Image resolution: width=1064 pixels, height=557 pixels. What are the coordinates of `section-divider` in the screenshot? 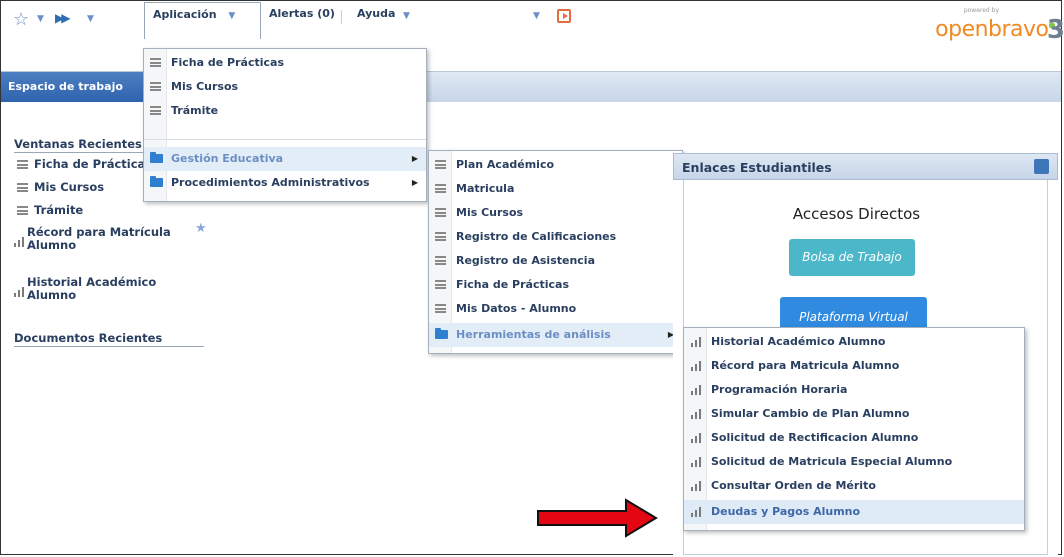 It's located at (109, 346).